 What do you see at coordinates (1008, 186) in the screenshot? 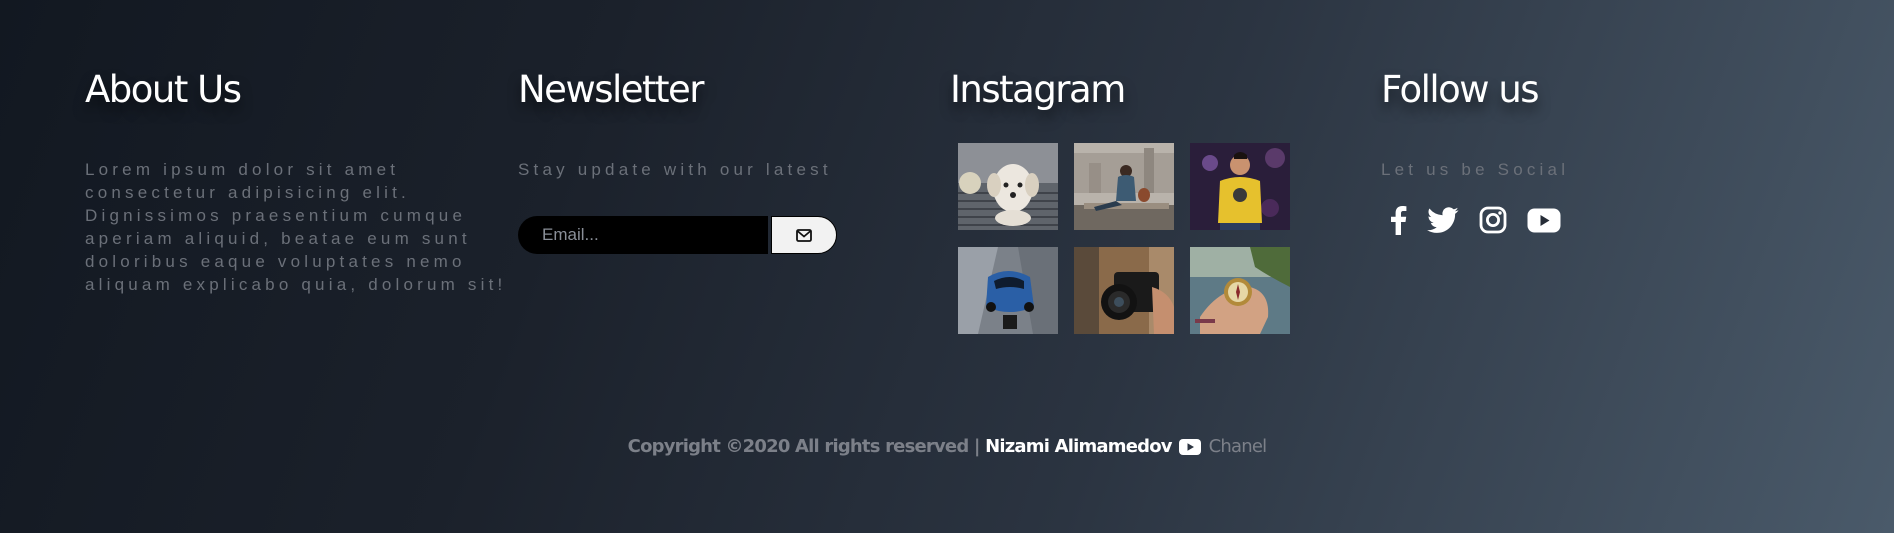
I see `dog-photo` at bounding box center [1008, 186].